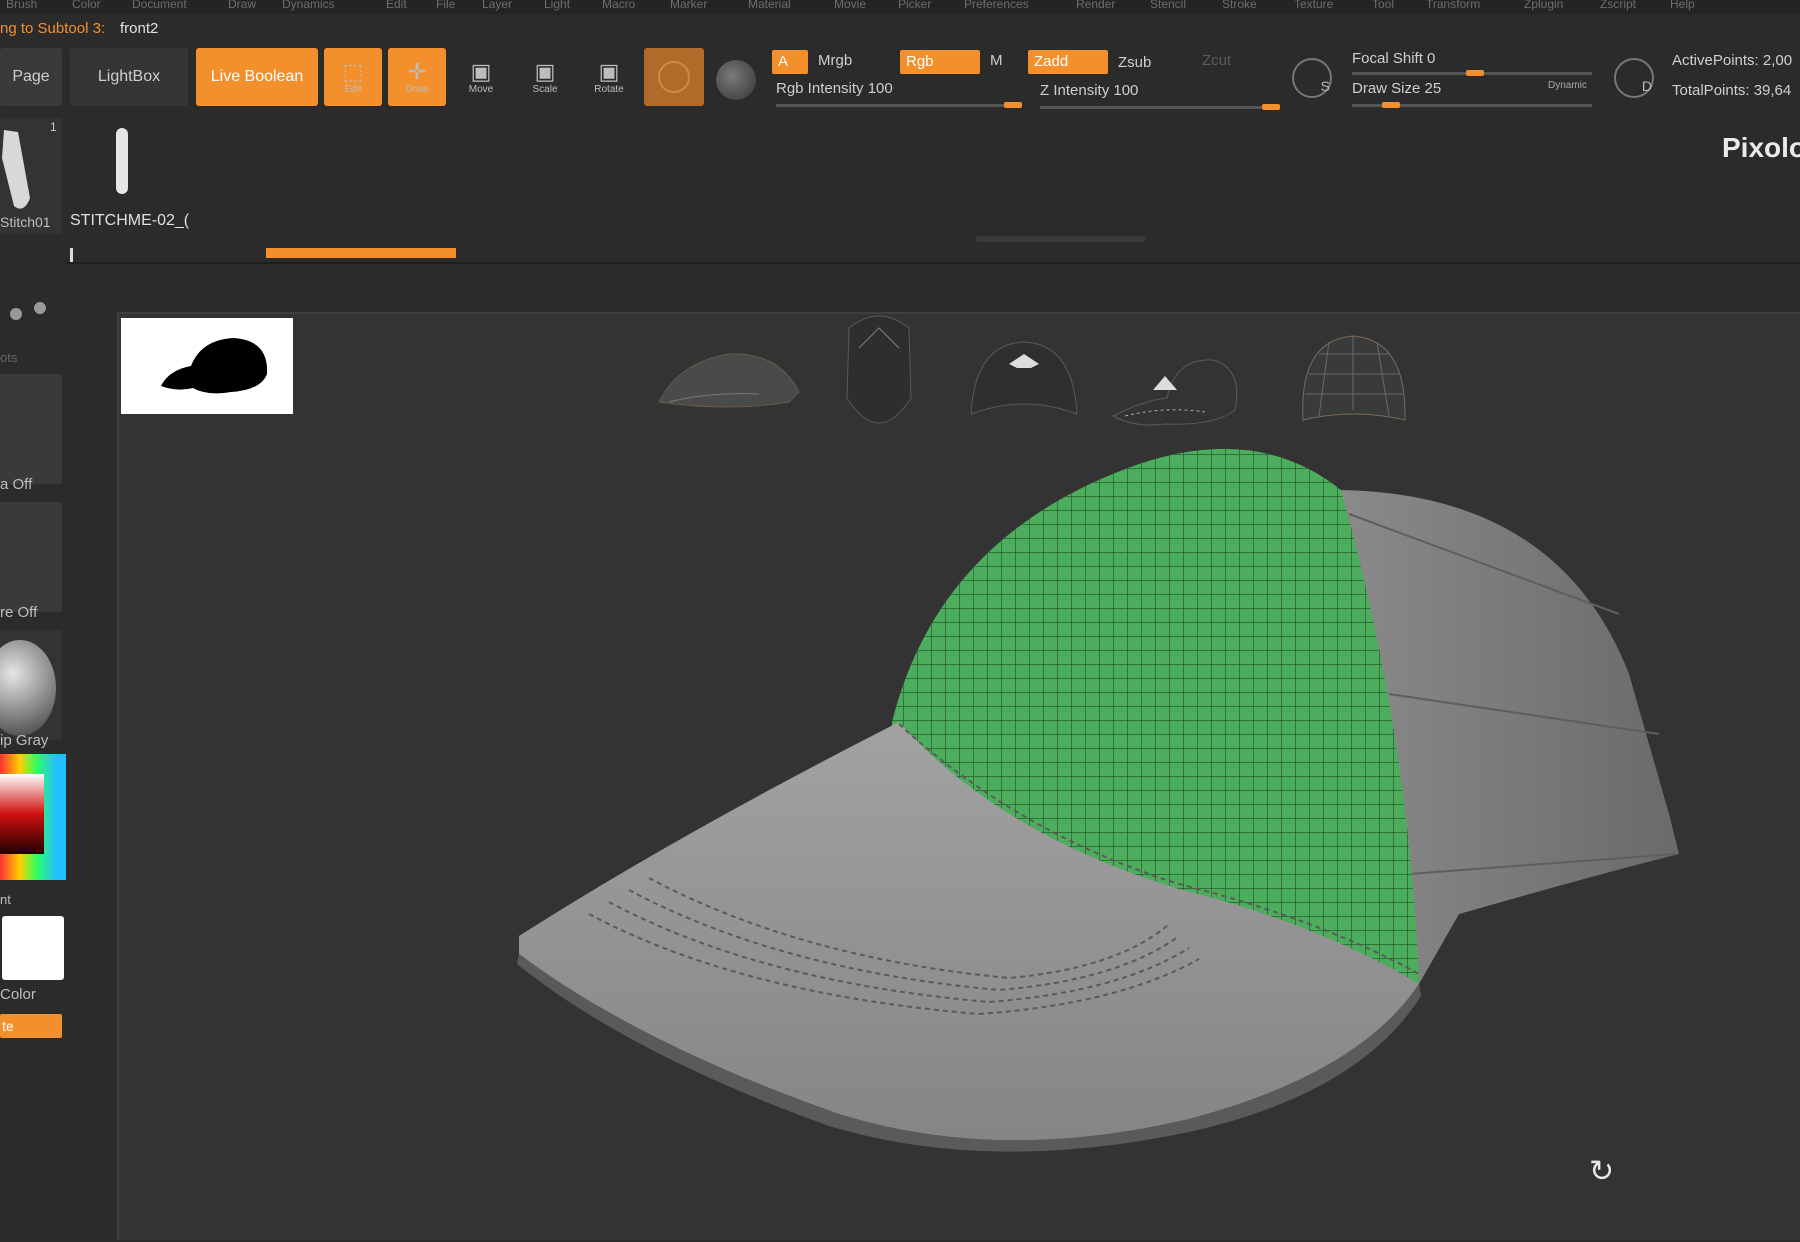  I want to click on page-button: Page, so click(31, 77).